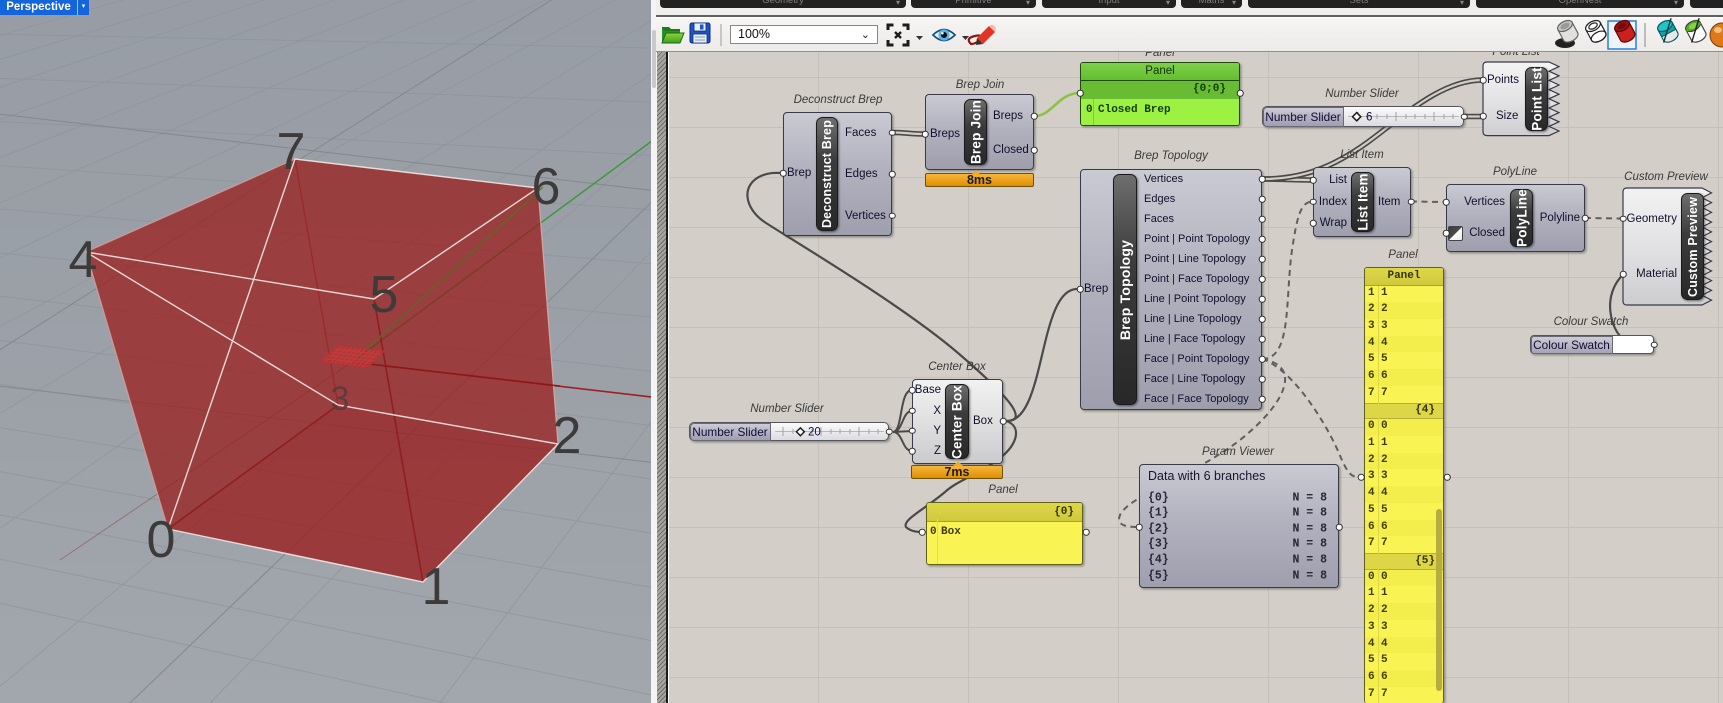  I want to click on svg-text: 6, so click(1369, 118).